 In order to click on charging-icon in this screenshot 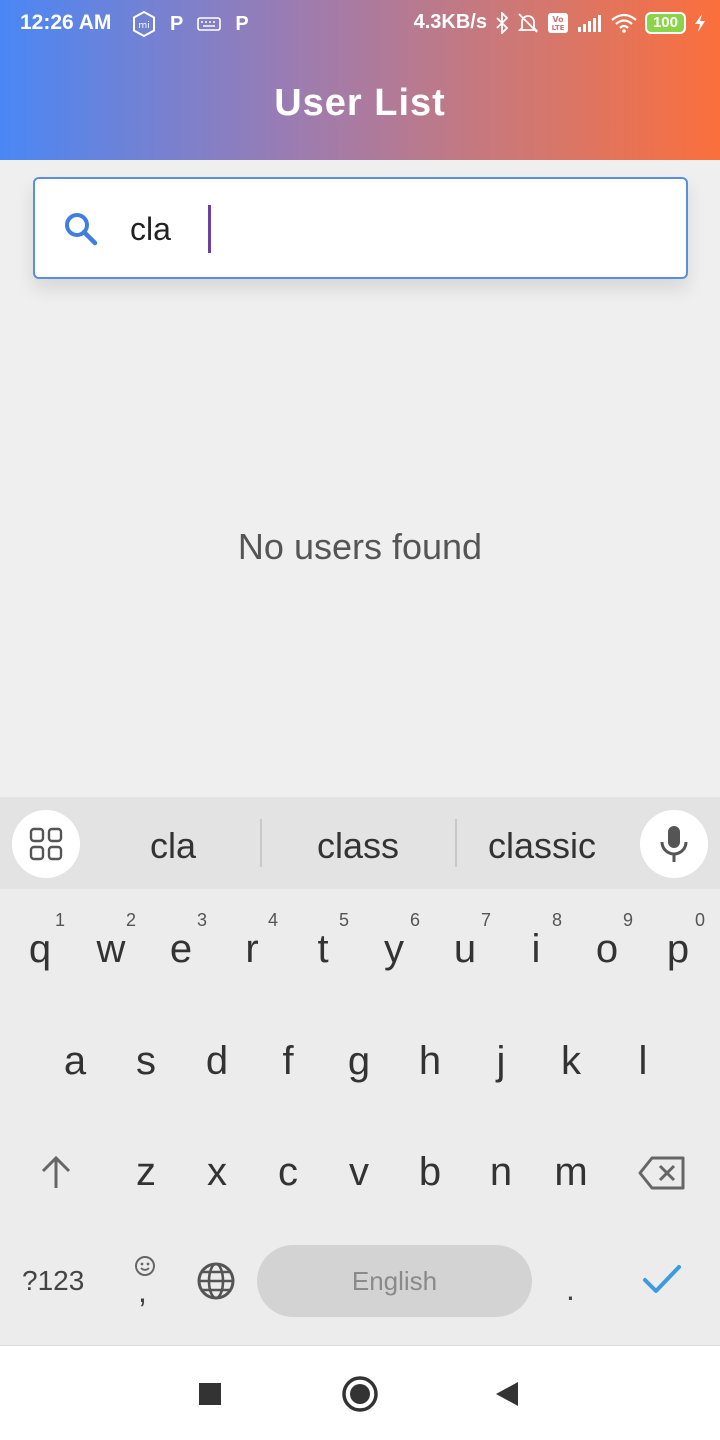, I will do `click(700, 22)`.